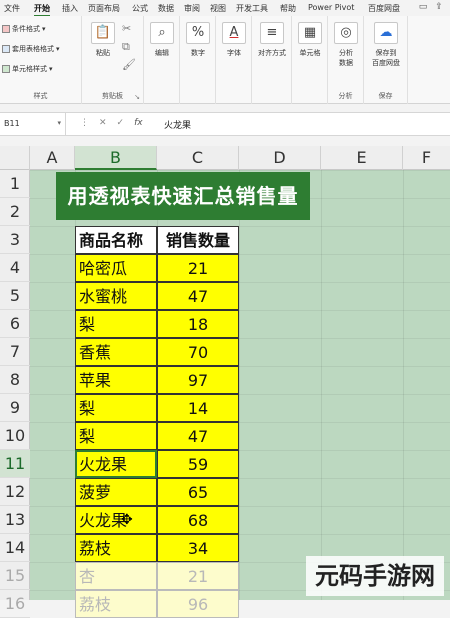  What do you see at coordinates (116, 296) in the screenshot?
I see `product-name-cell: 水蜜桃` at bounding box center [116, 296].